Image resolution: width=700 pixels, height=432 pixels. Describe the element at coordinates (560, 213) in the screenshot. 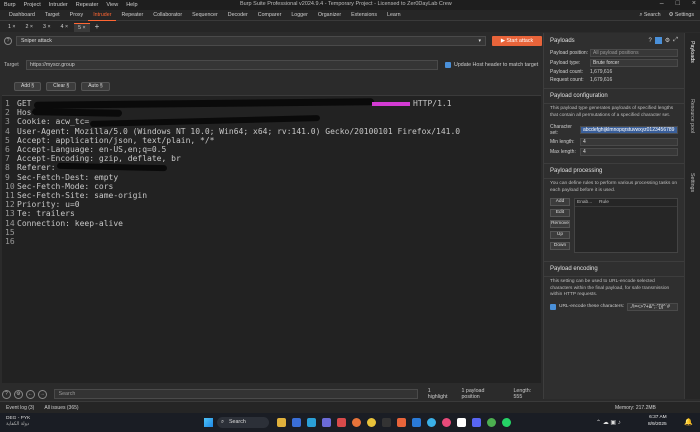

I see `edit-rule-button: Edit` at that location.